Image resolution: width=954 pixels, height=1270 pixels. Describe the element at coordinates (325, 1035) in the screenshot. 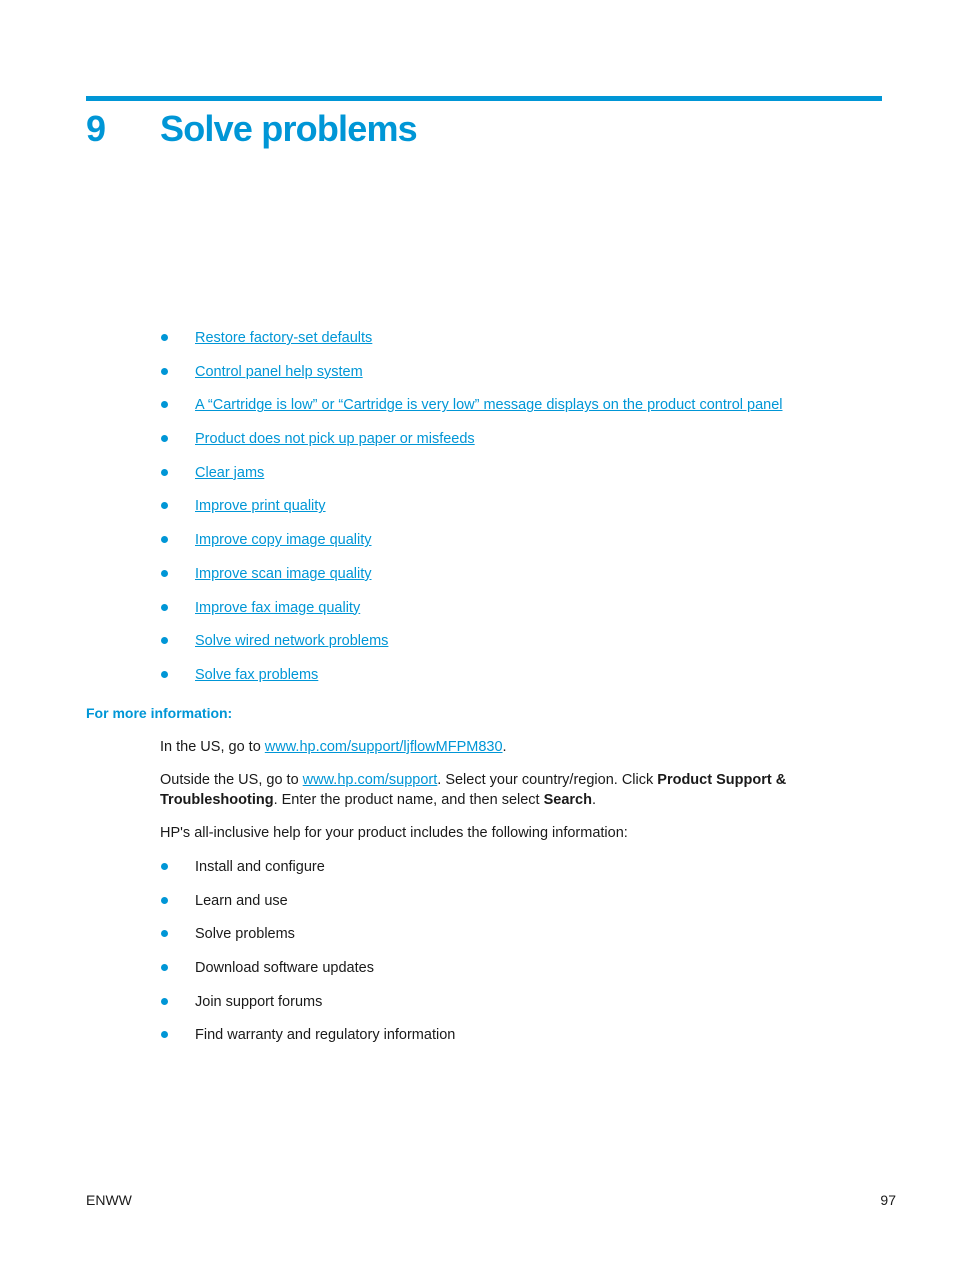

I see `info-item: Find warranty and regulatory information` at that location.